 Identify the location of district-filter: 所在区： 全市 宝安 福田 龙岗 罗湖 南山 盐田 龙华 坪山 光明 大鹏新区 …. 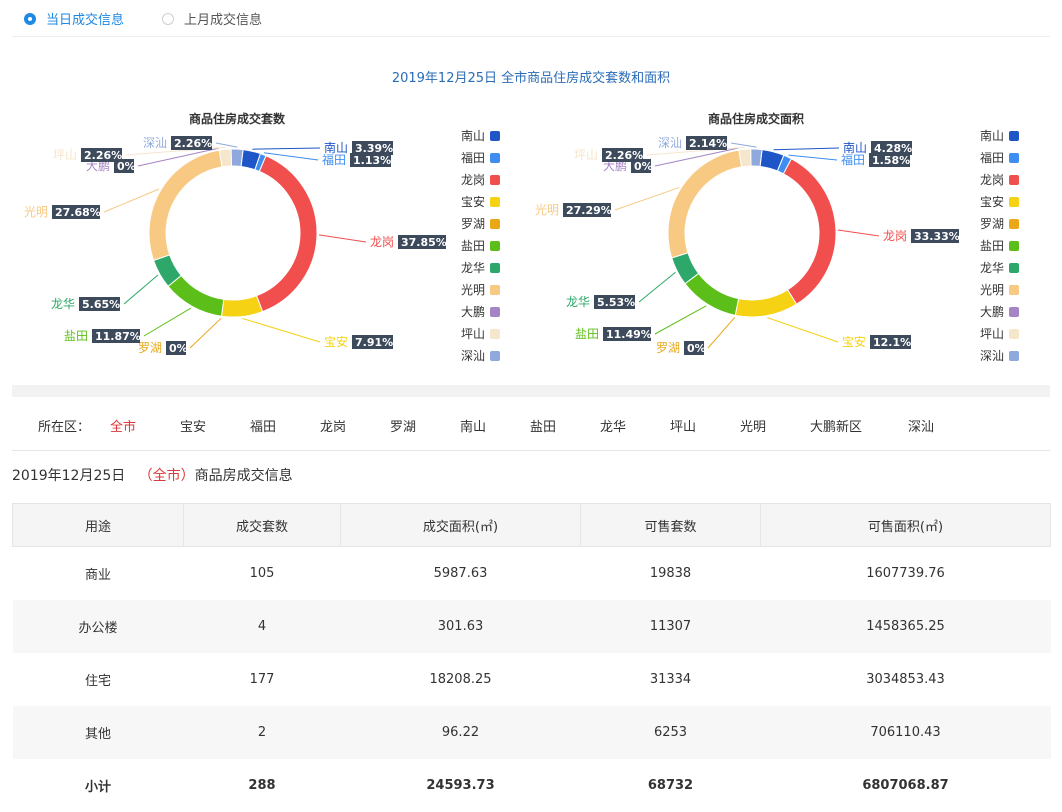
(531, 424).